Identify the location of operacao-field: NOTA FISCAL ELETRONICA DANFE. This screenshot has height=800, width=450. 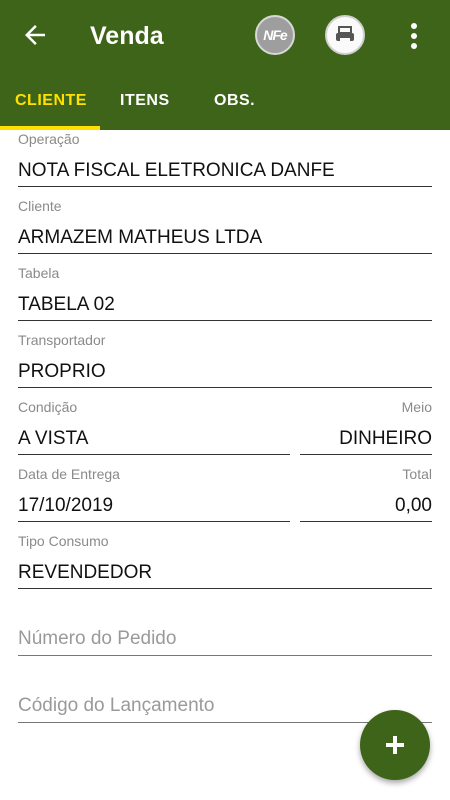
(176, 171).